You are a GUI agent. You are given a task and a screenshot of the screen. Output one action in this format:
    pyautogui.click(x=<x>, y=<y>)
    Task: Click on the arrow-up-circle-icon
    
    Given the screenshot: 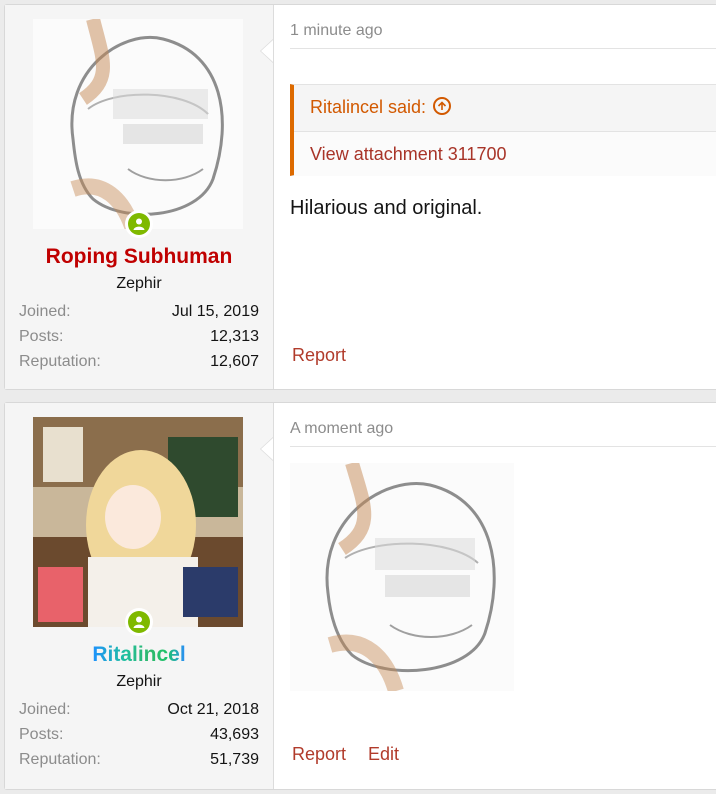 What is the action you would take?
    pyautogui.click(x=442, y=106)
    